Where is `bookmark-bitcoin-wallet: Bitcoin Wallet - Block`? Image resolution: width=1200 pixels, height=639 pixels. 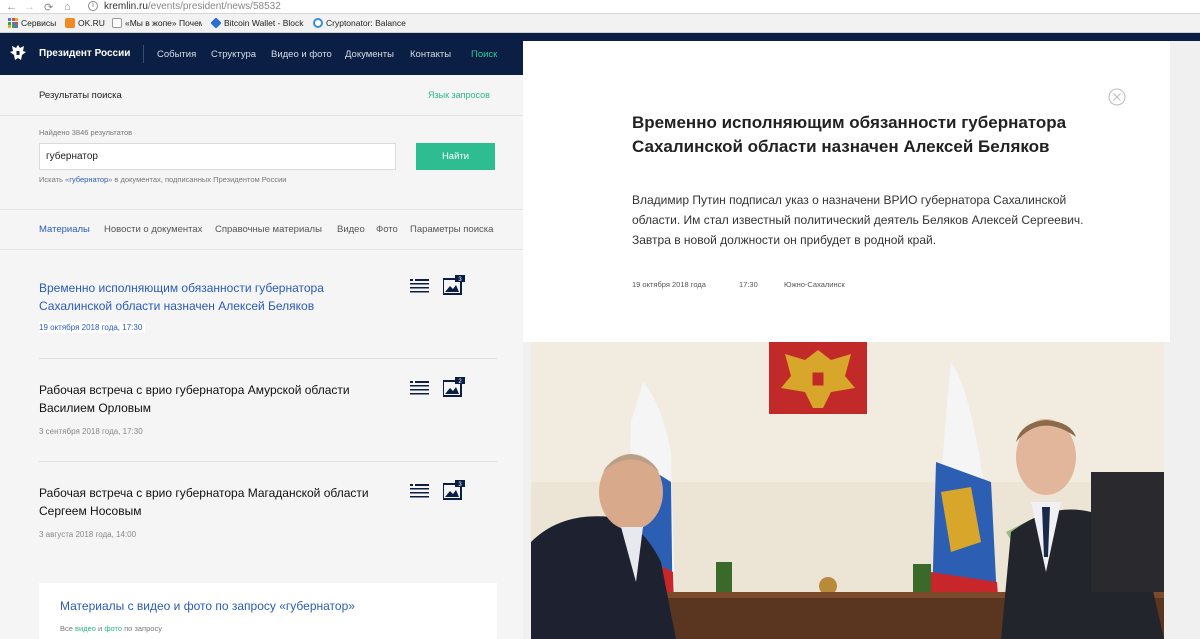
bookmark-bitcoin-wallet: Bitcoin Wallet - Block is located at coordinates (258, 23).